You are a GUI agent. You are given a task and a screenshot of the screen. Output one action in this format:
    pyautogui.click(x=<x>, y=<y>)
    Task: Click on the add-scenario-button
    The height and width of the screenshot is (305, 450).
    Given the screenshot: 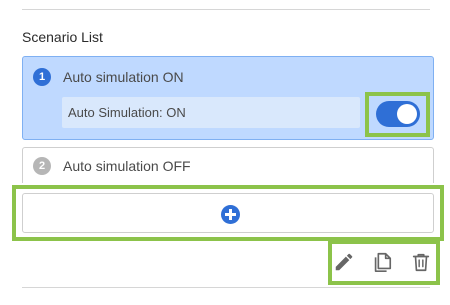 What is the action you would take?
    pyautogui.click(x=228, y=213)
    